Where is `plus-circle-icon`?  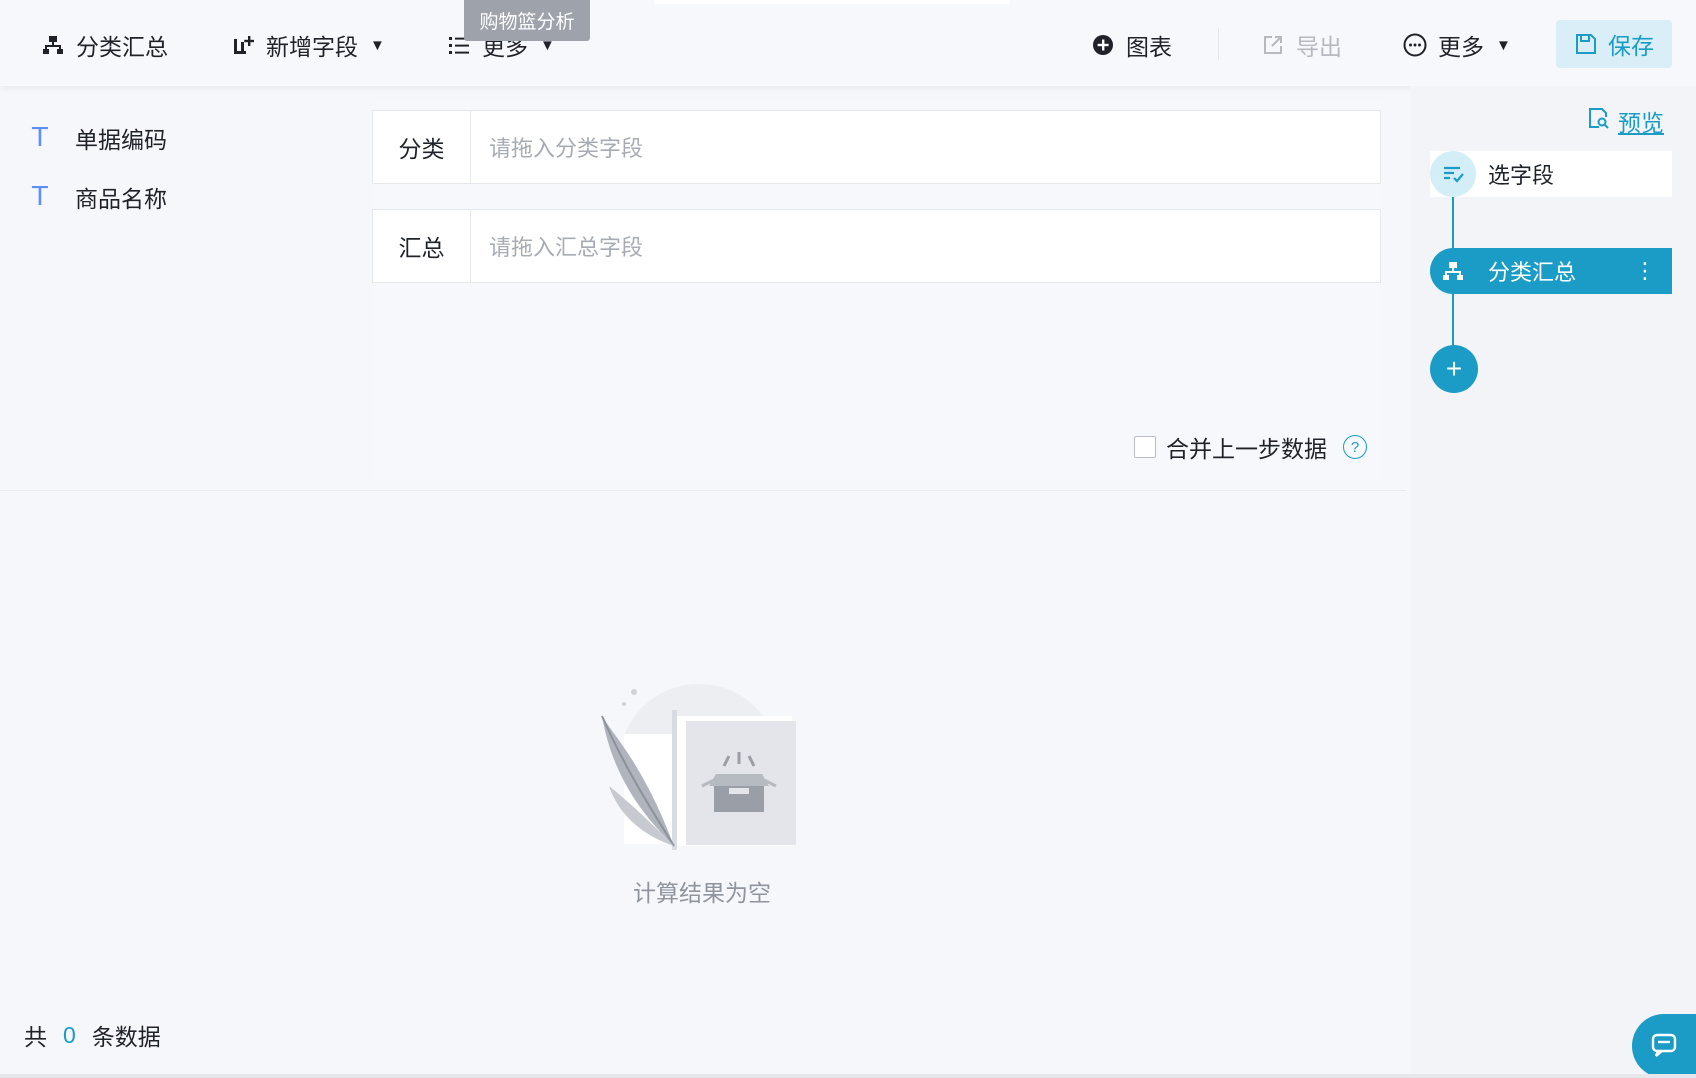
plus-circle-icon is located at coordinates (1103, 45).